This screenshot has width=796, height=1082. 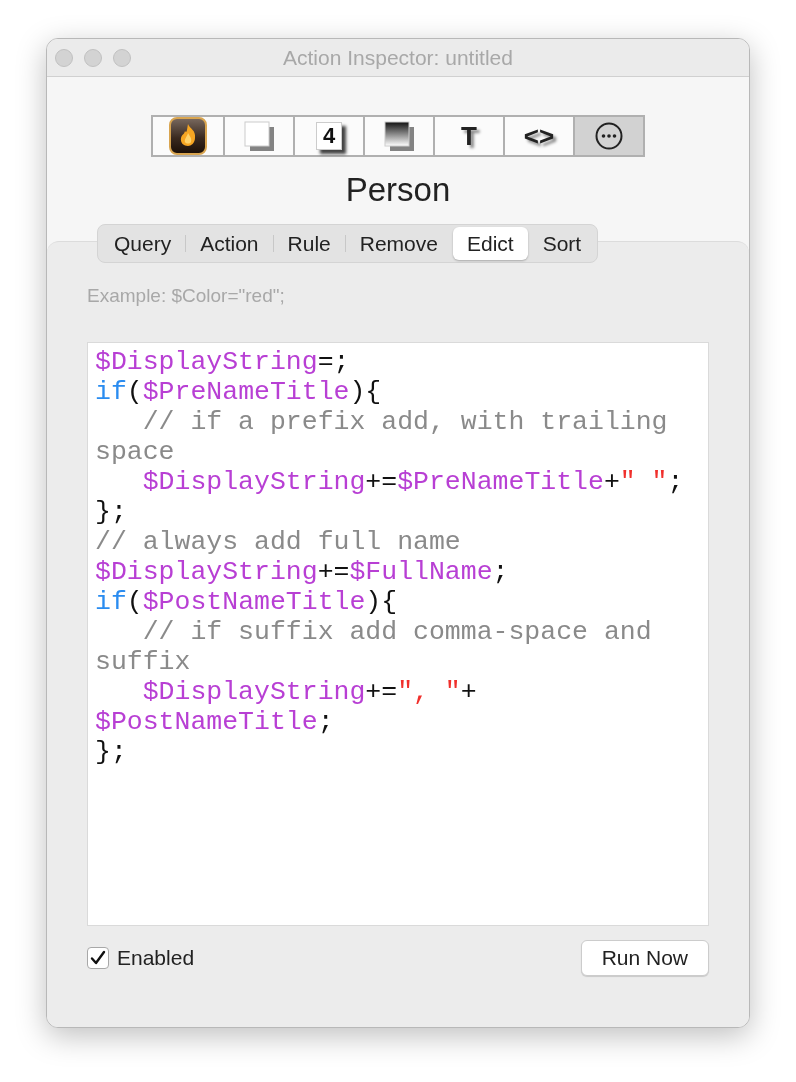 What do you see at coordinates (302, 572) in the screenshot?
I see `code-line: $DisplayString+=$FullName;` at bounding box center [302, 572].